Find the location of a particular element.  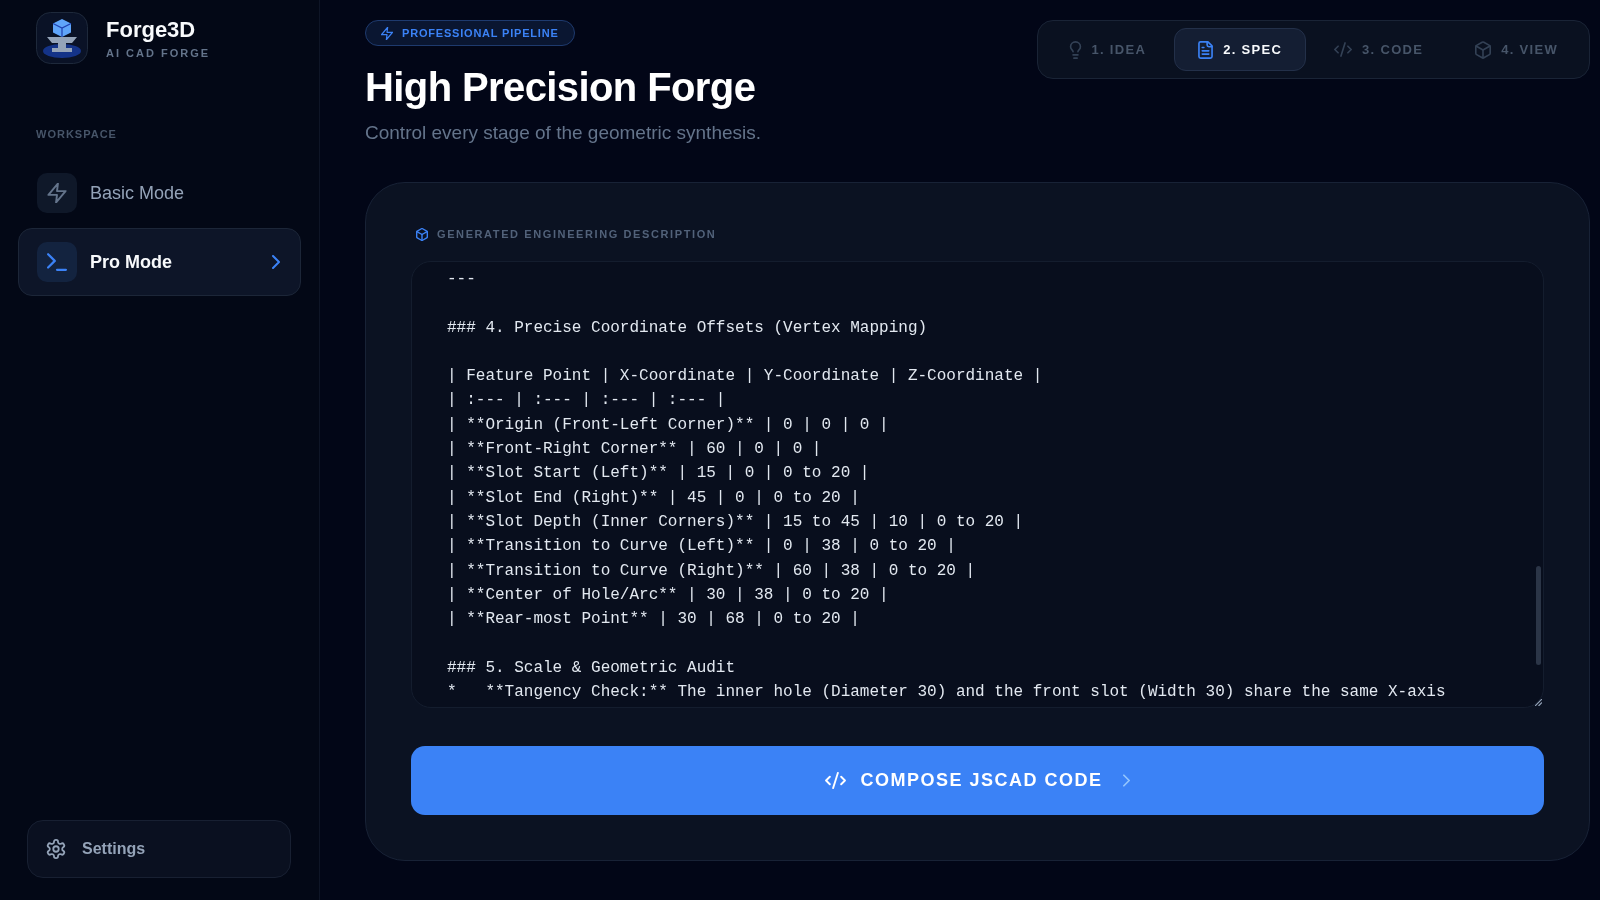

page-subtitle: Control every stage of the geometric synthesis. is located at coordinates (563, 133).